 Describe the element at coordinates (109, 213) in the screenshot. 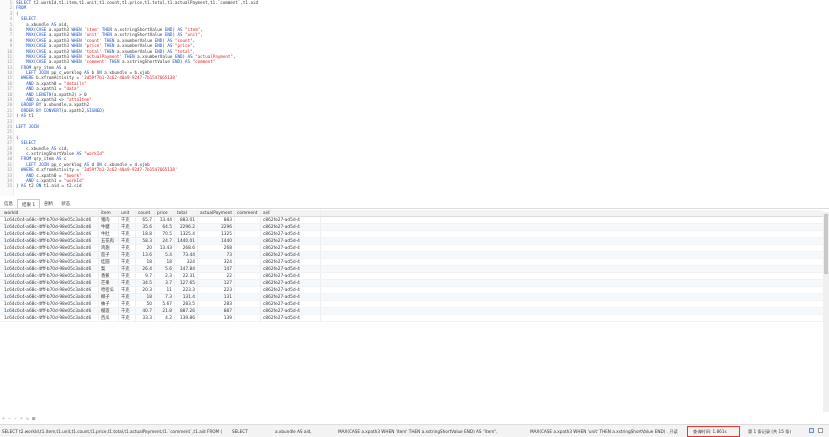

I see `column-header-item: item` at that location.